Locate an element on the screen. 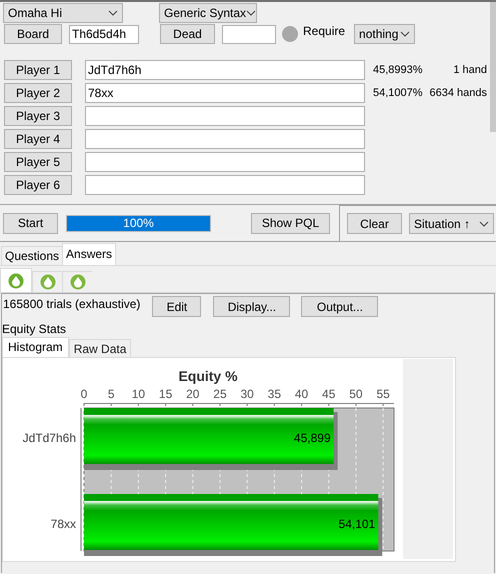  scrollbar is located at coordinates (493, 67).